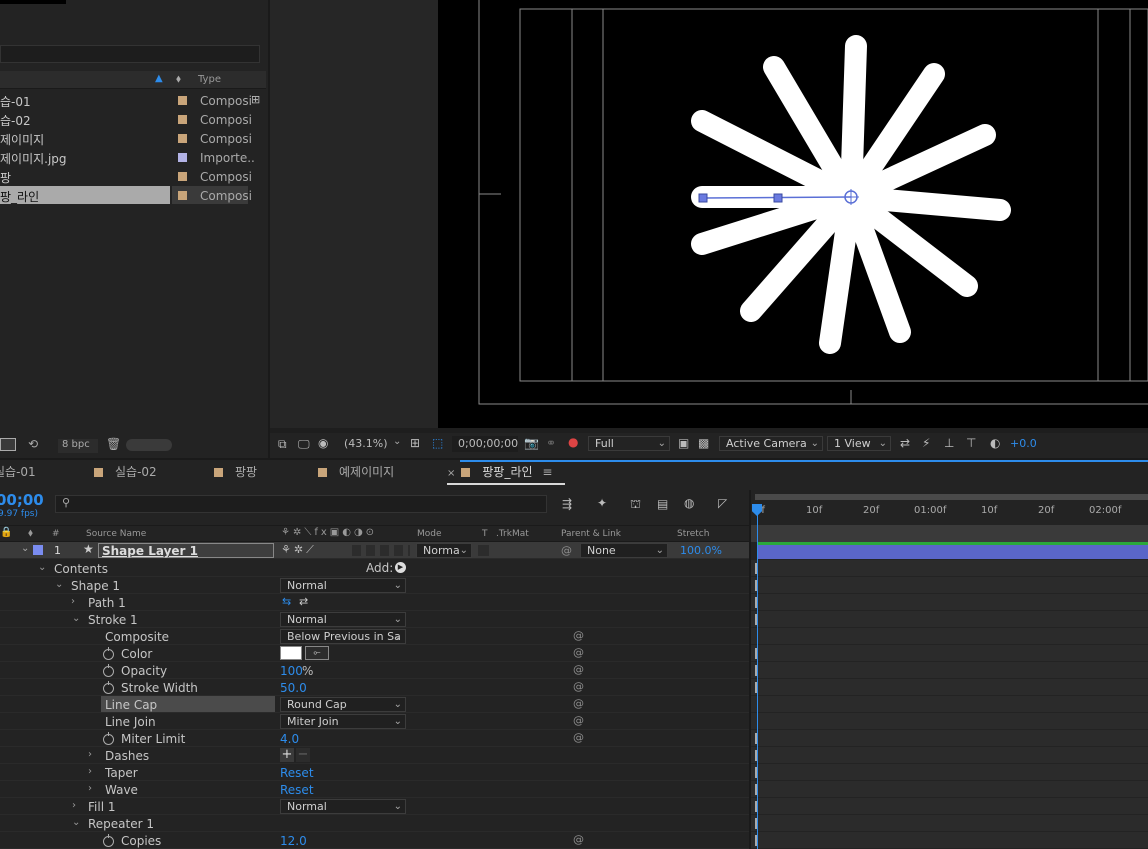 The width and height of the screenshot is (1148, 849). Describe the element at coordinates (1023, 443) in the screenshot. I see `exposure-value: +0.0` at that location.